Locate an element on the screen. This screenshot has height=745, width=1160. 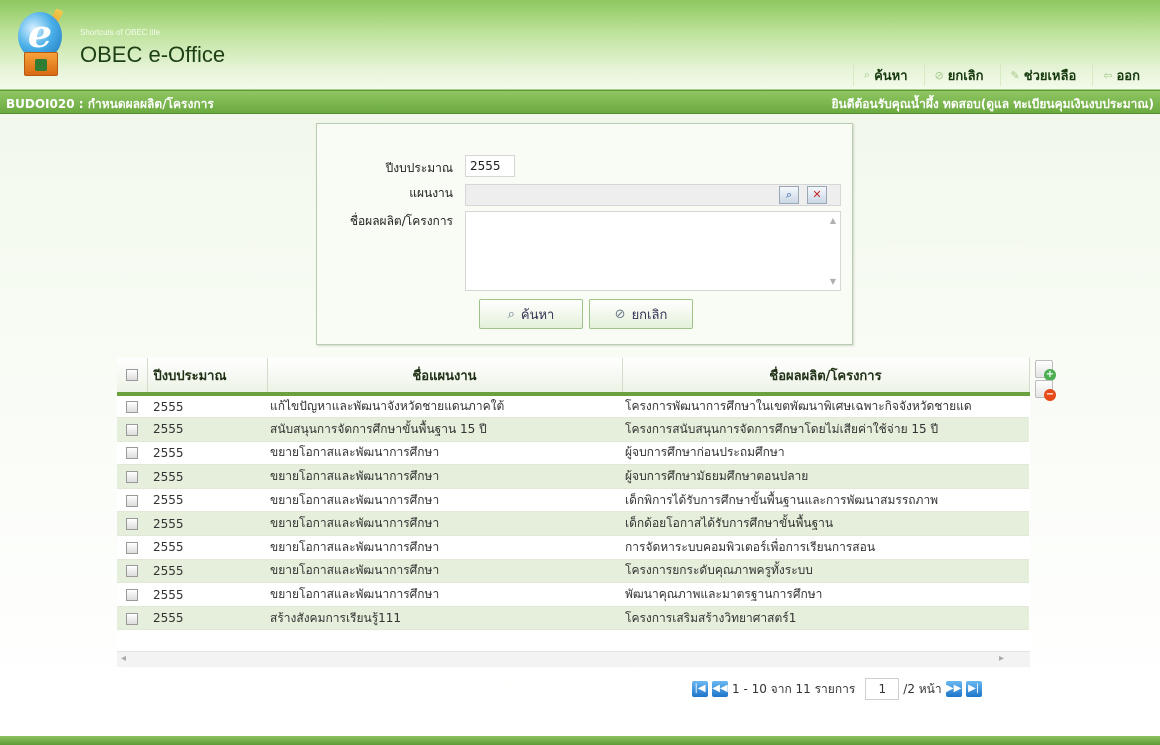
cell-project: พัฒนาคุณภาพและมาตรฐานการศึกษา is located at coordinates (825, 594).